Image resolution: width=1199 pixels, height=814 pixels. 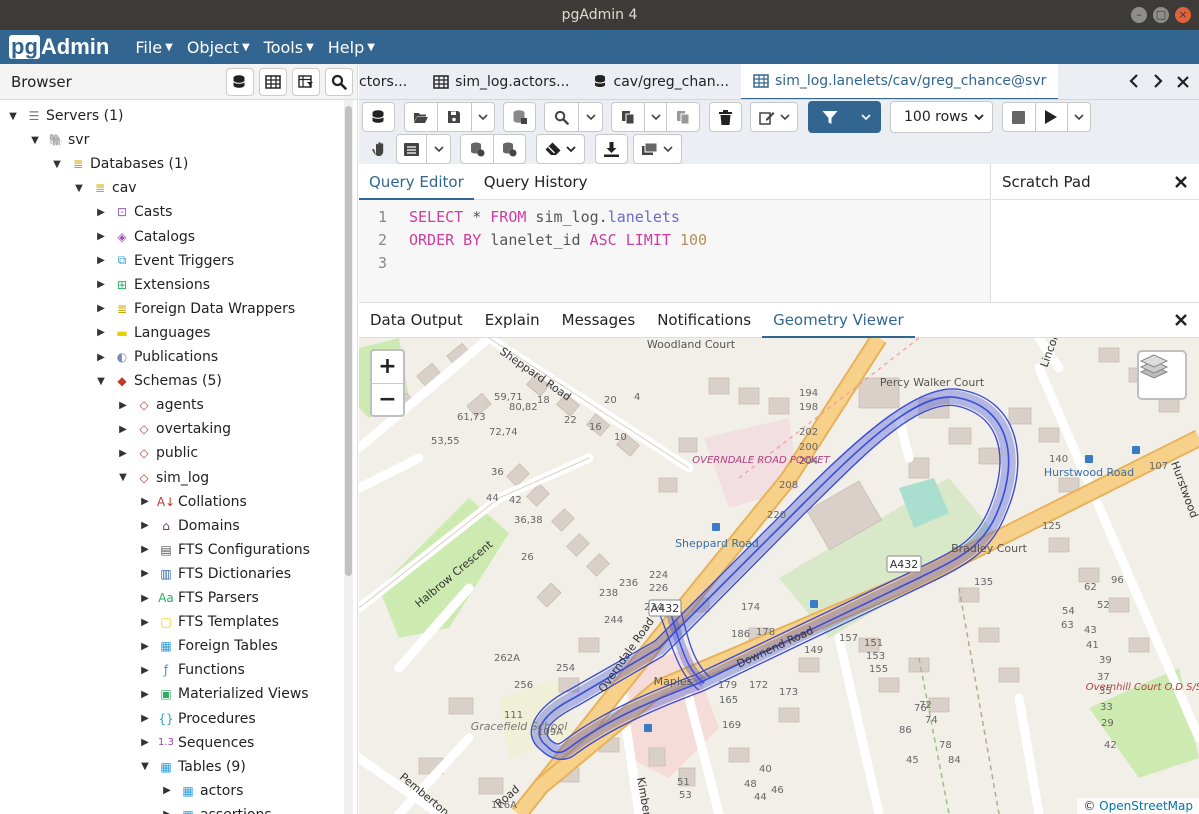 What do you see at coordinates (477, 149) in the screenshot?
I see `commit-button` at bounding box center [477, 149].